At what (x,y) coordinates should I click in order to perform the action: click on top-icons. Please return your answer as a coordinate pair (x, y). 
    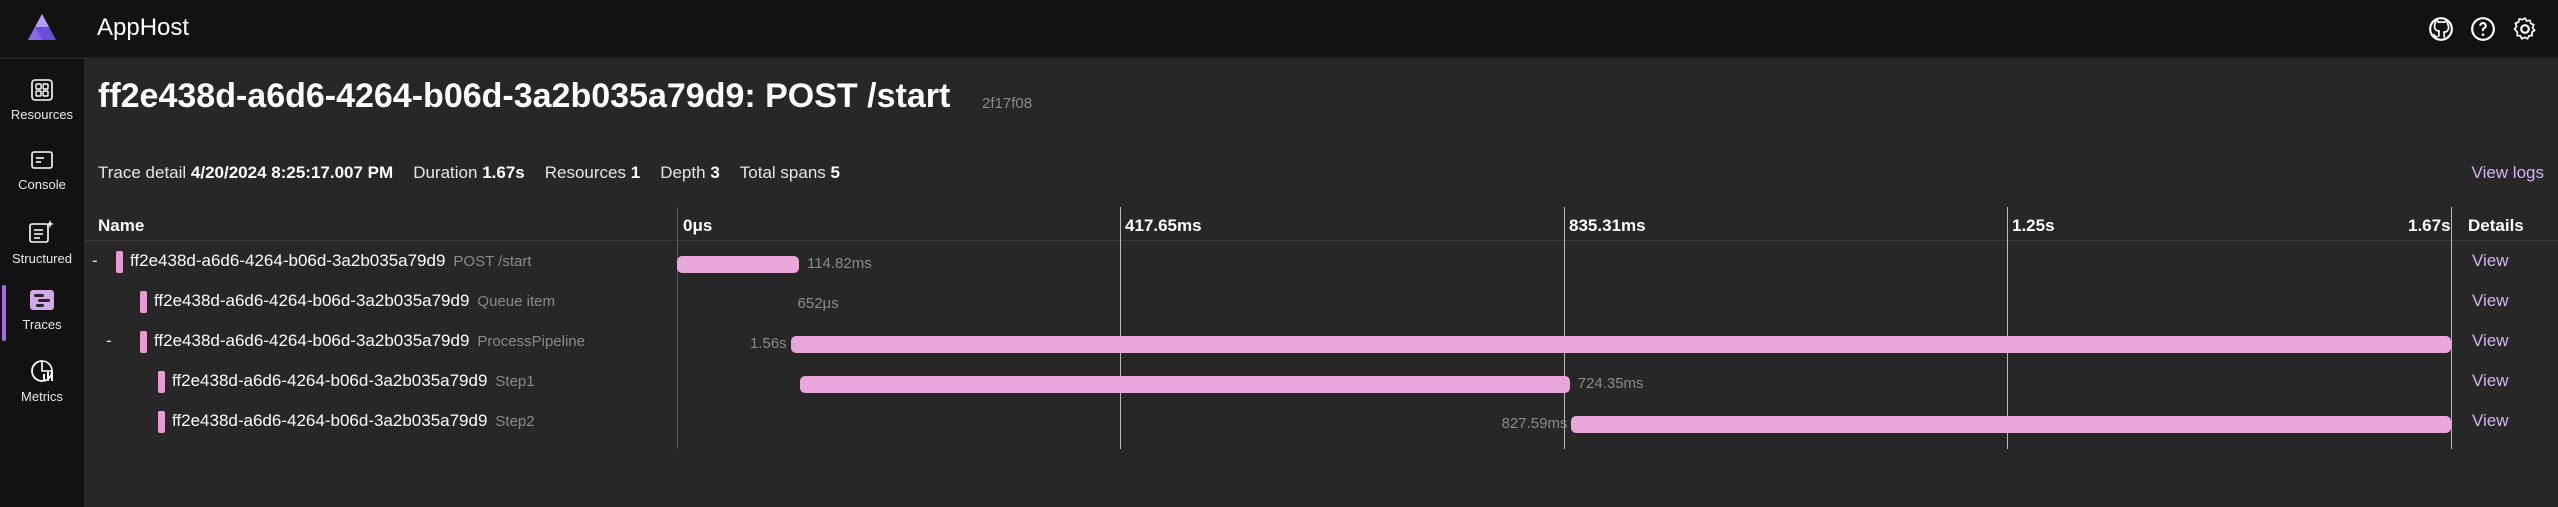
    Looking at the image, I should click on (2483, 29).